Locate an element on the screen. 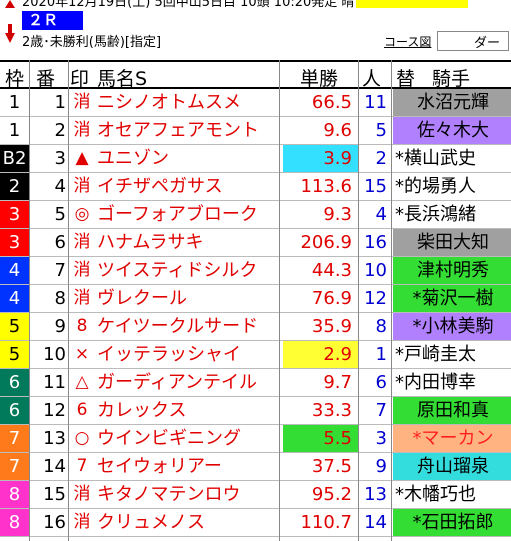  horse-name: キタノマテンロウ is located at coordinates (187, 494).